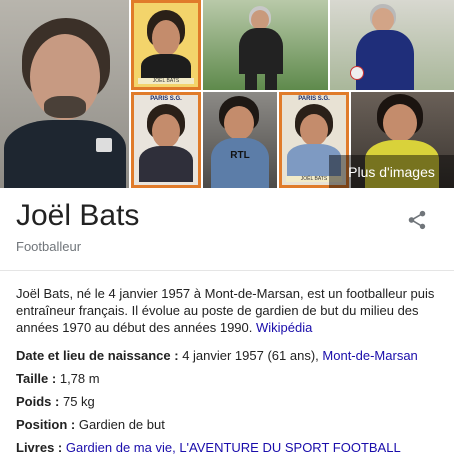 The image size is (454, 467). I want to click on shirt-sponsor-text: RTL, so click(240, 155).